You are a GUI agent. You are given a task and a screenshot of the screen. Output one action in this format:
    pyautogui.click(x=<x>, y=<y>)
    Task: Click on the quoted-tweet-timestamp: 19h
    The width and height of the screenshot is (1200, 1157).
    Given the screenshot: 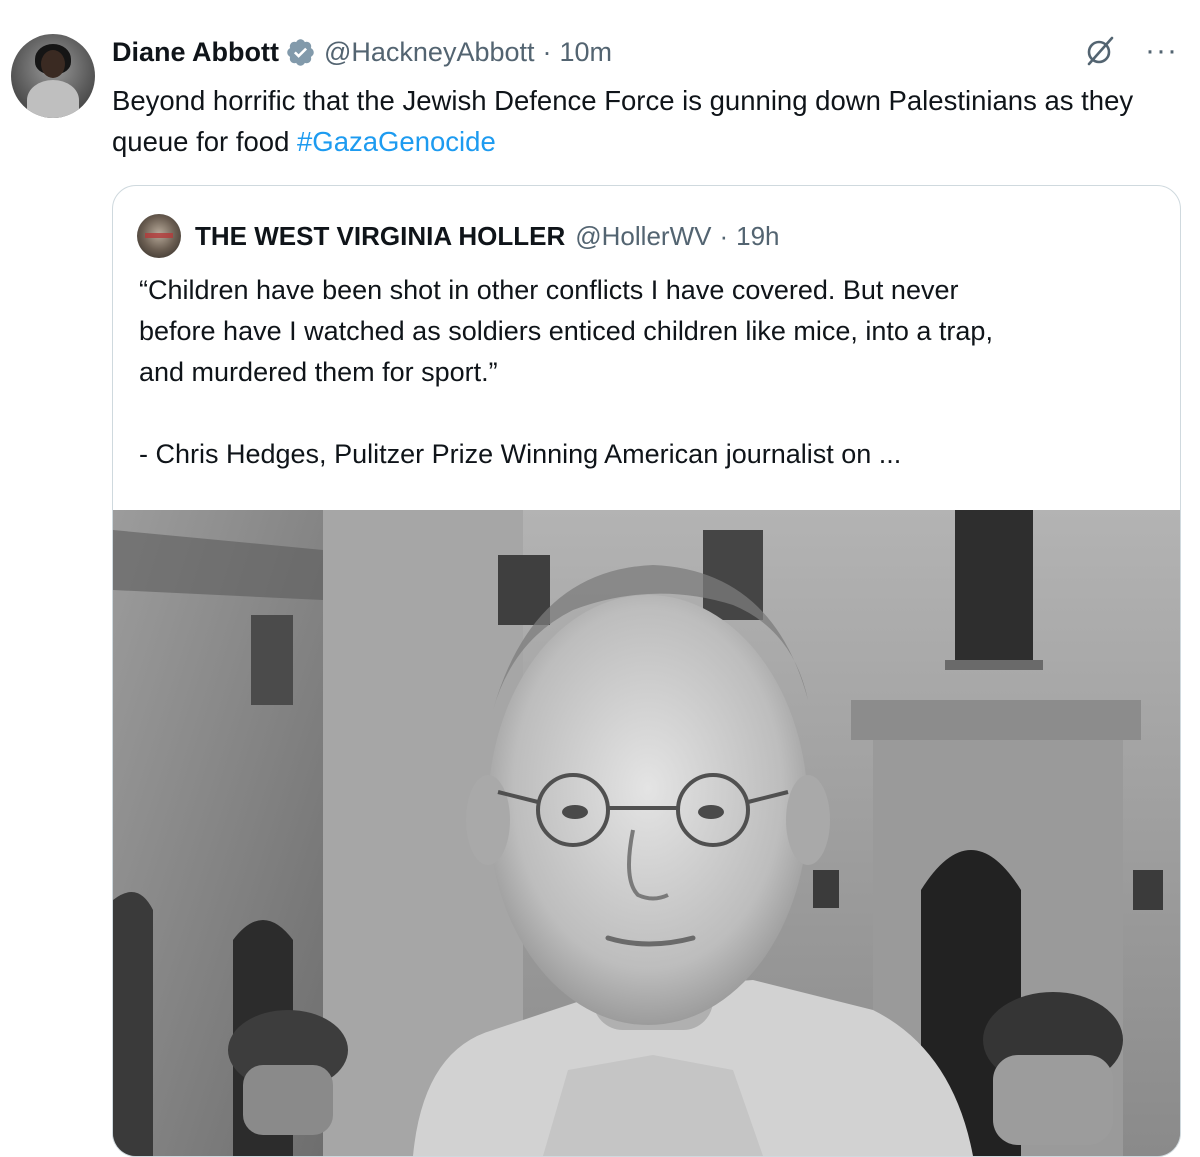 What is the action you would take?
    pyautogui.click(x=757, y=236)
    